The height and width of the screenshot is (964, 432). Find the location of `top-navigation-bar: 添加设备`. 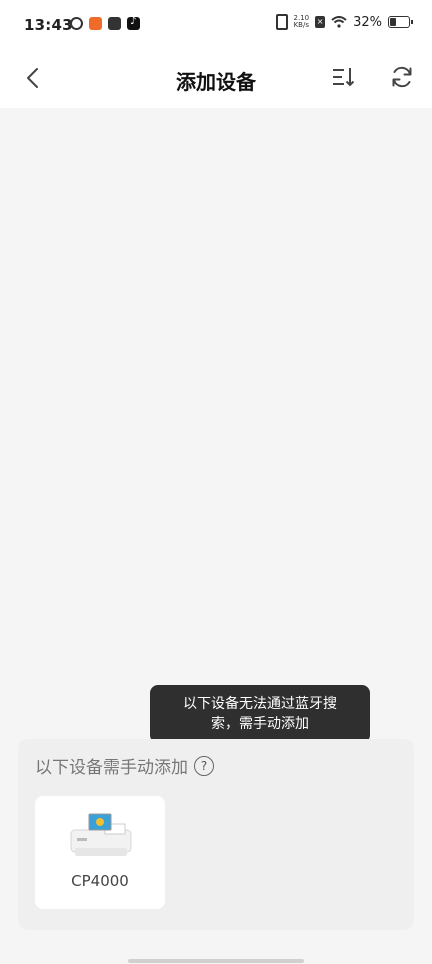

top-navigation-bar: 添加设备 is located at coordinates (216, 79).